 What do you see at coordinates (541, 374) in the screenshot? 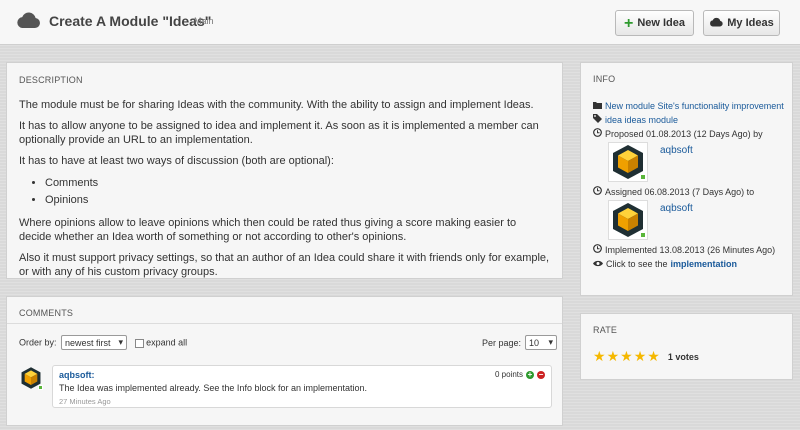
I see `thumb-down-icon: −` at bounding box center [541, 374].